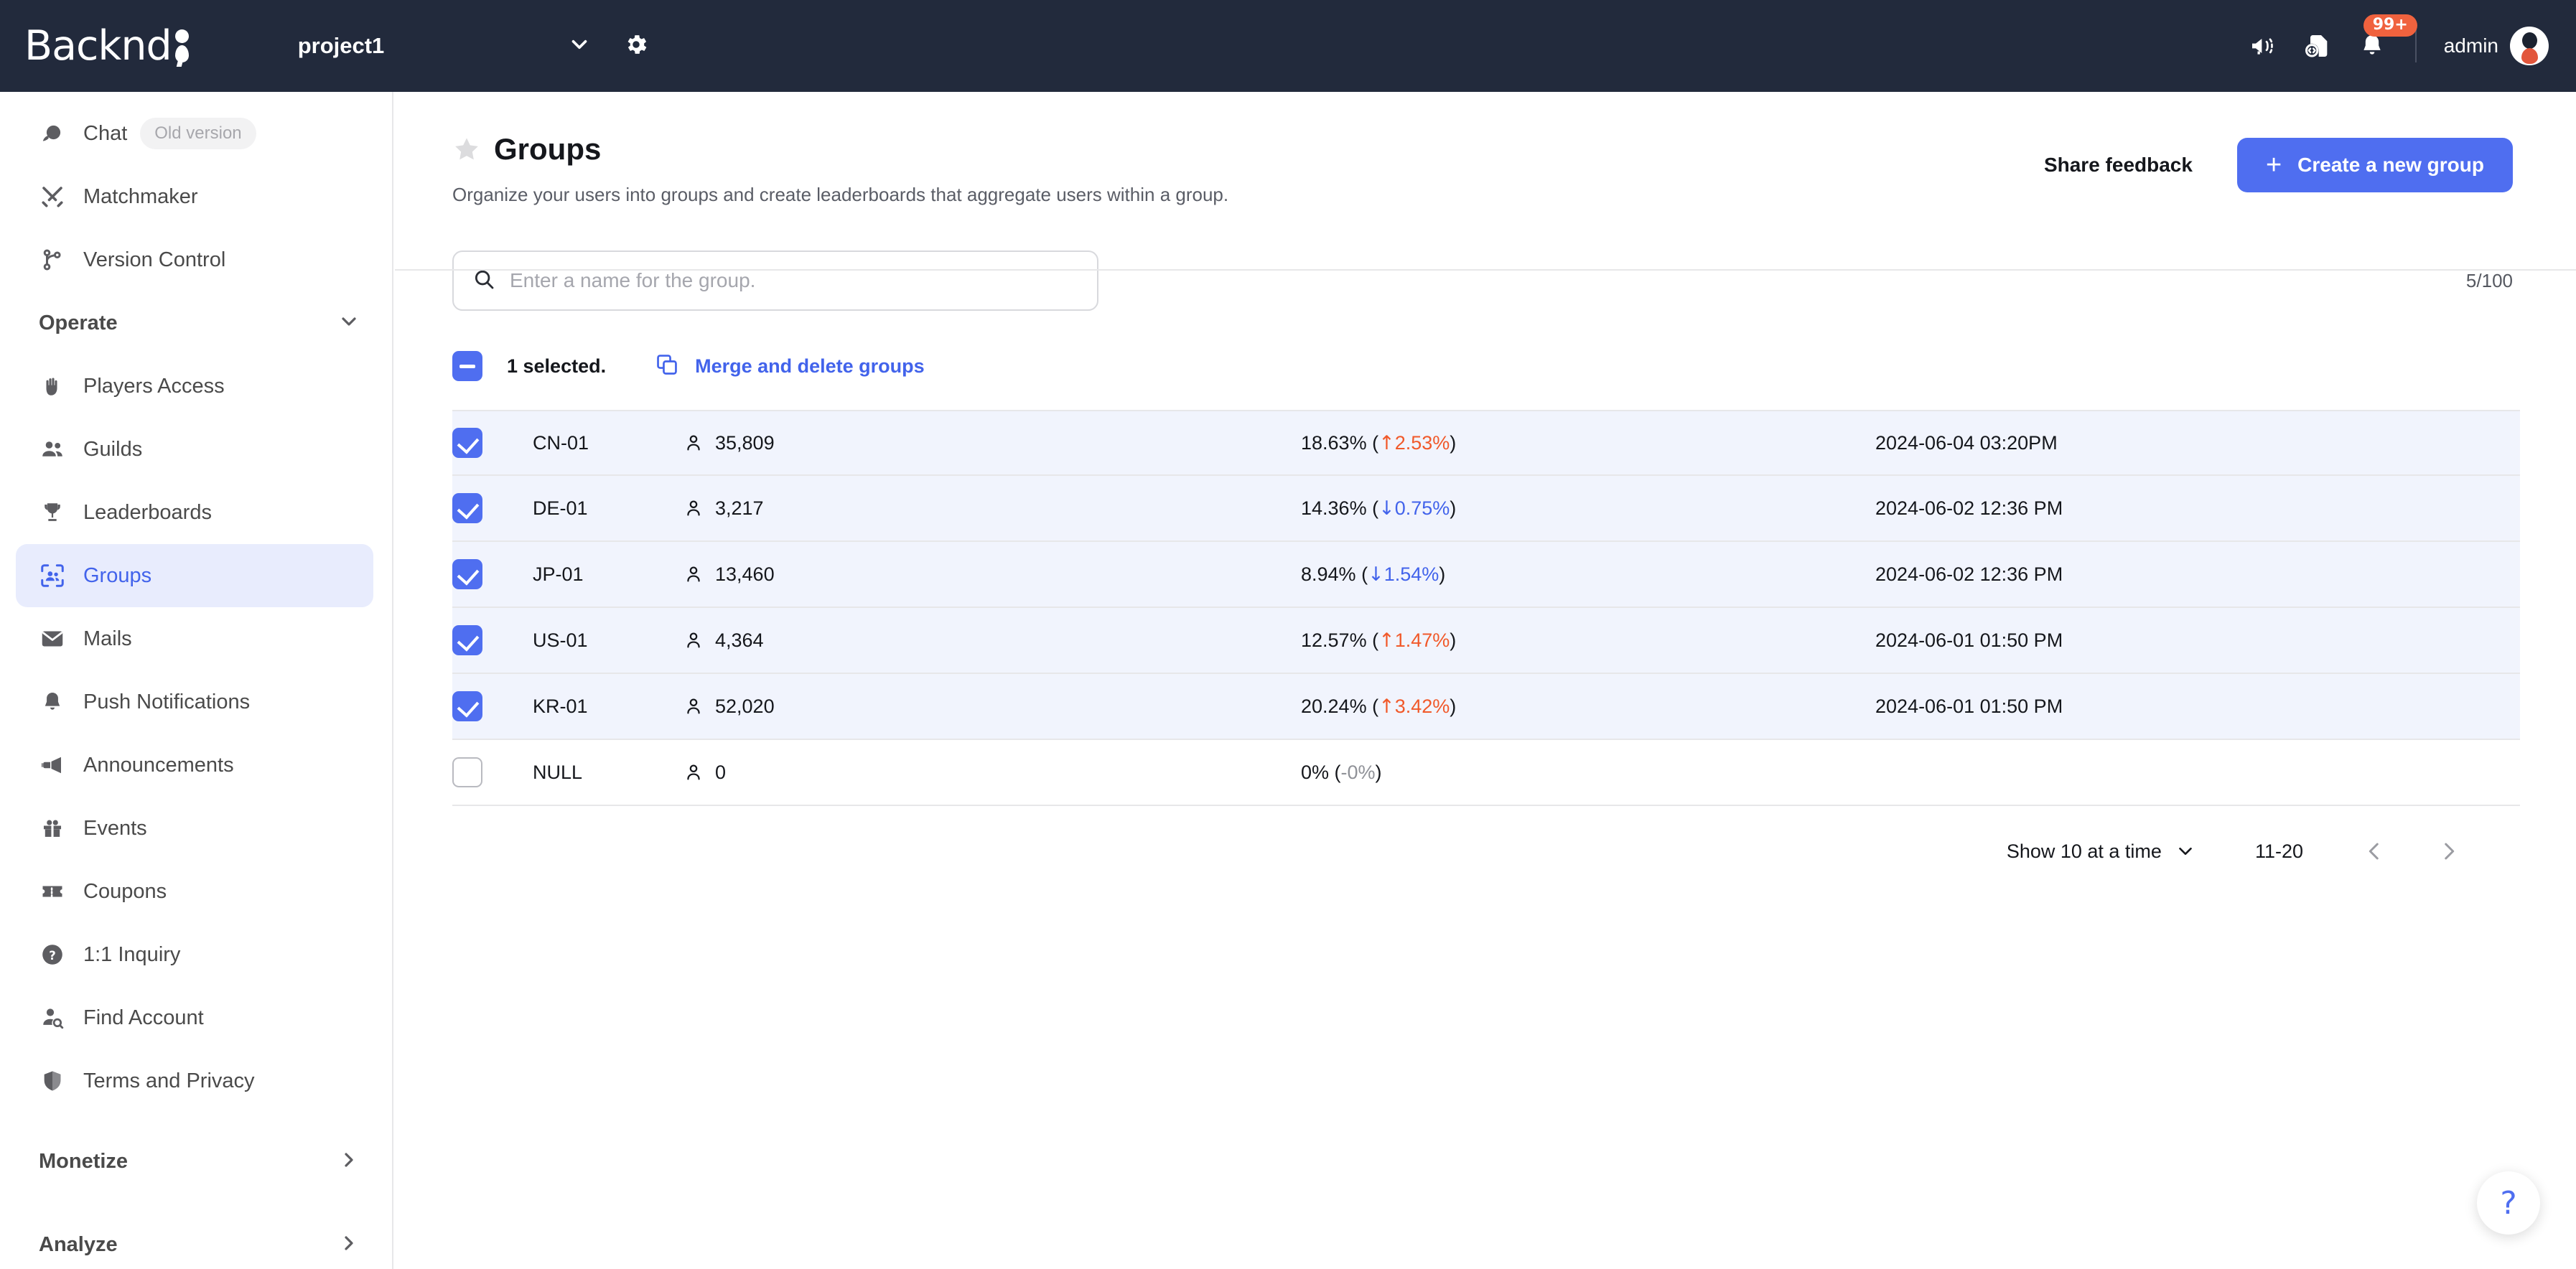 This screenshot has width=2576, height=1269. Describe the element at coordinates (193, 323) in the screenshot. I see `sidebar-section-operate: Operate` at that location.